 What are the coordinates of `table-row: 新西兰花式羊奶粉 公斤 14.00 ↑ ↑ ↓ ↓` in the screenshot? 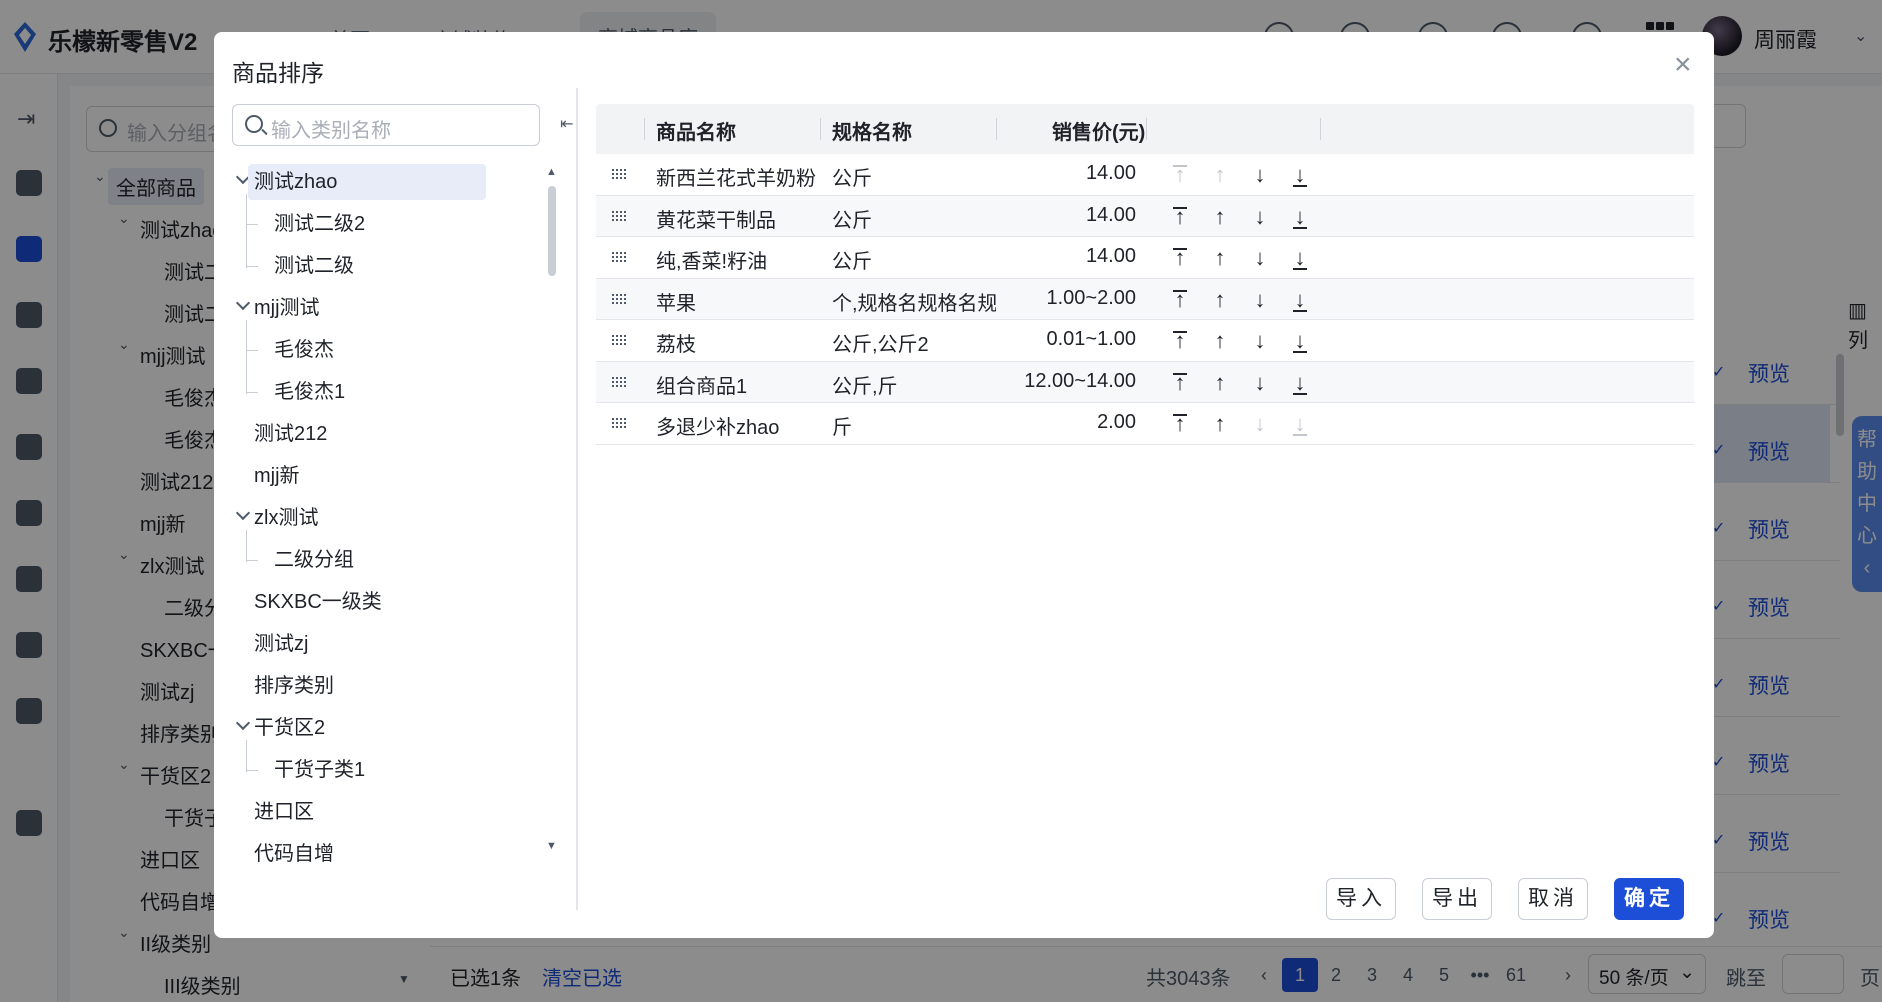 It's located at (1145, 175).